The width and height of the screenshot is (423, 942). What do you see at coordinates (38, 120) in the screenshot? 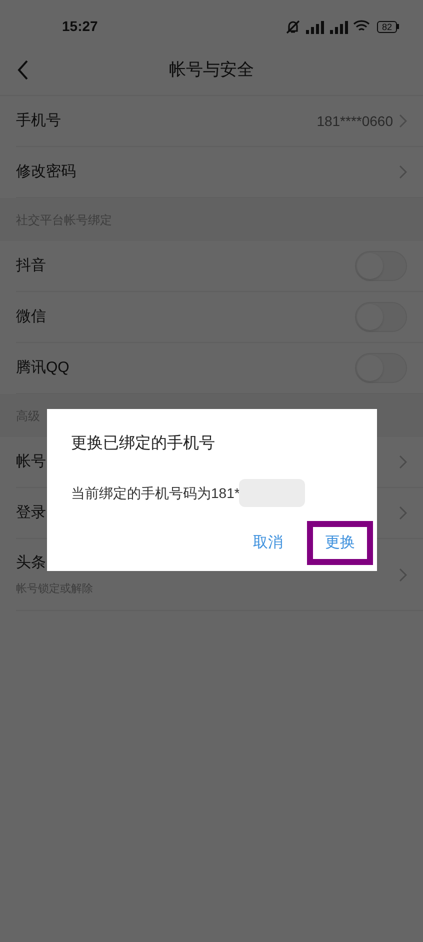
I see `row-label: 手机号` at bounding box center [38, 120].